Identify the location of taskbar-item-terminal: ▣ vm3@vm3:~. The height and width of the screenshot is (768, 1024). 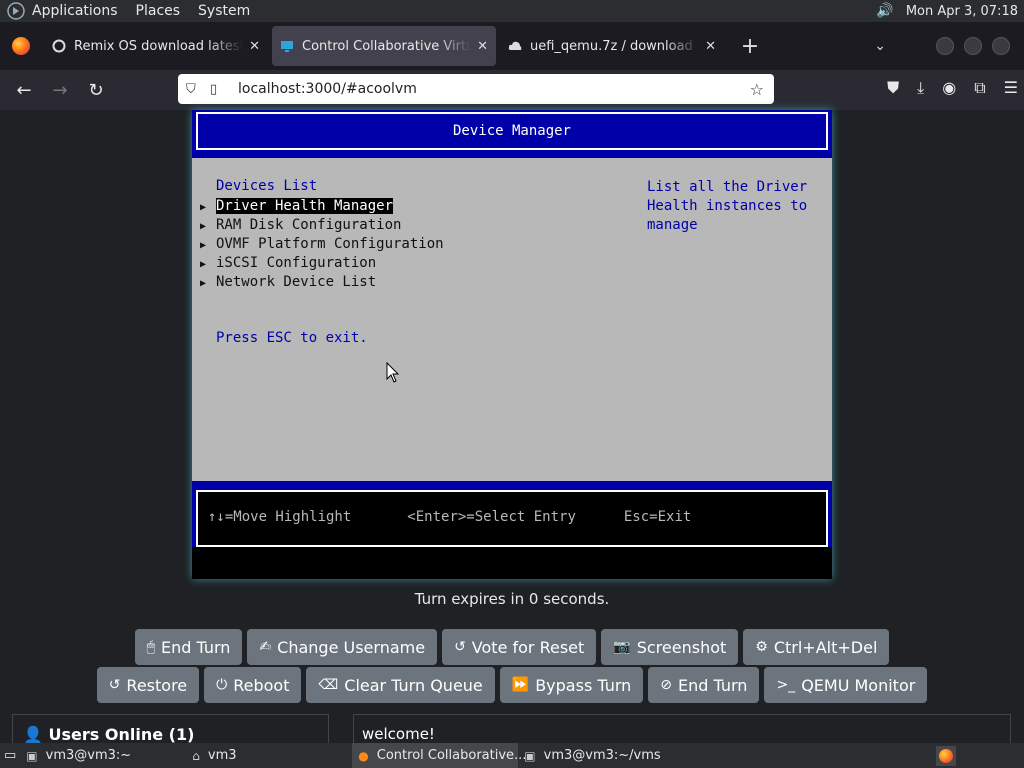
(103, 755).